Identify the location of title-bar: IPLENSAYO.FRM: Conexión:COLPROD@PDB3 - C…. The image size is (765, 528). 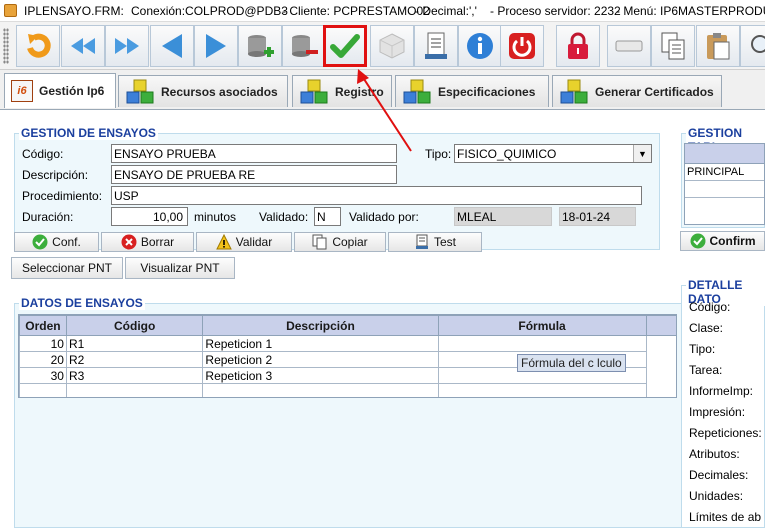
(382, 11).